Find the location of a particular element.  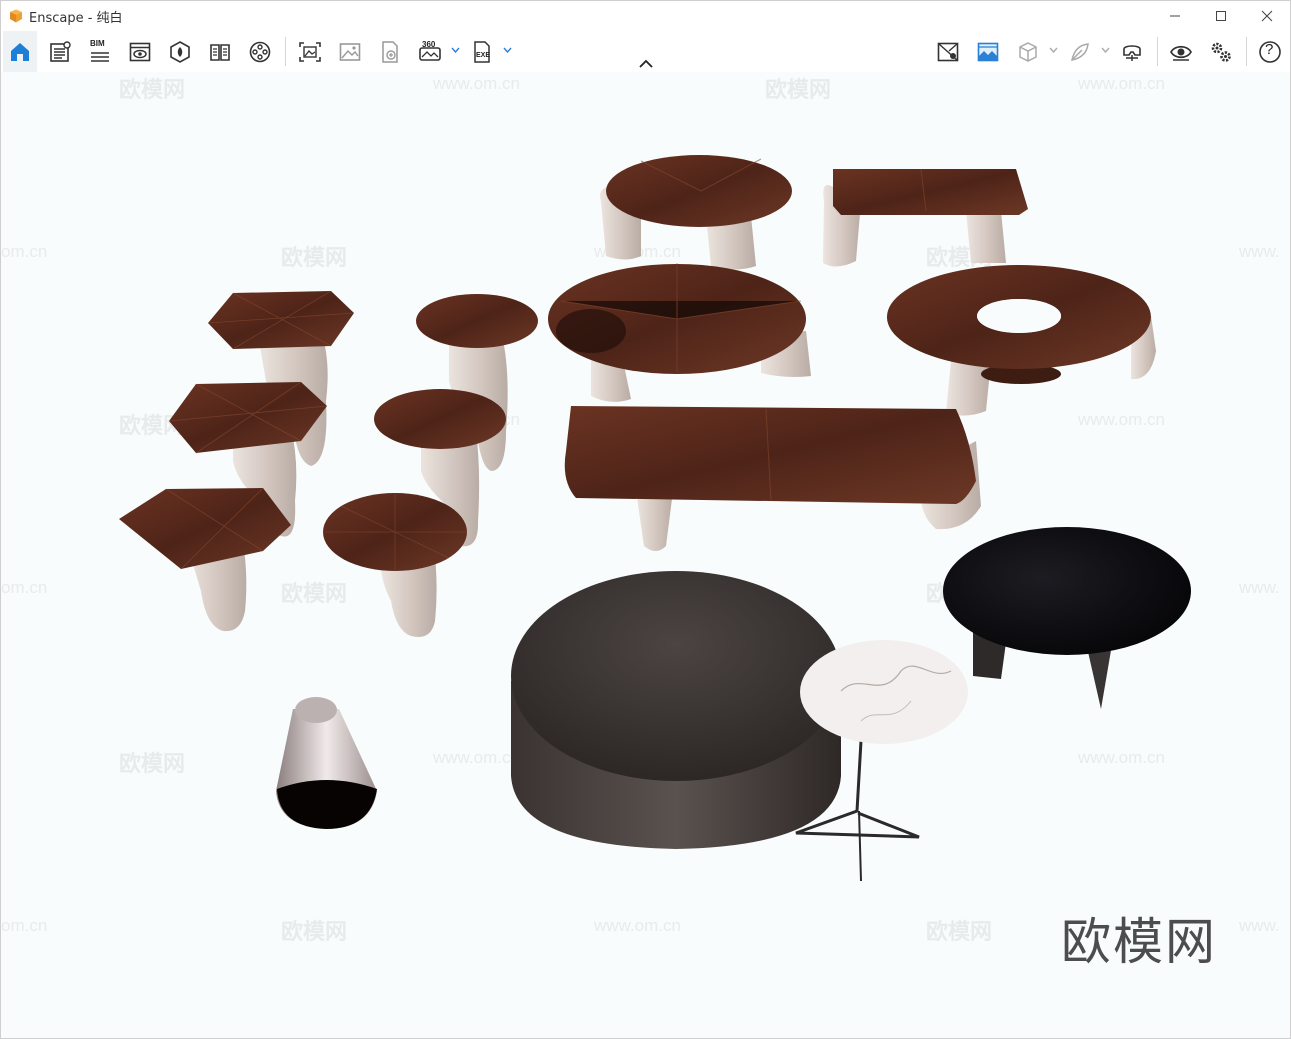

panorama-button: 360 is located at coordinates (430, 51).